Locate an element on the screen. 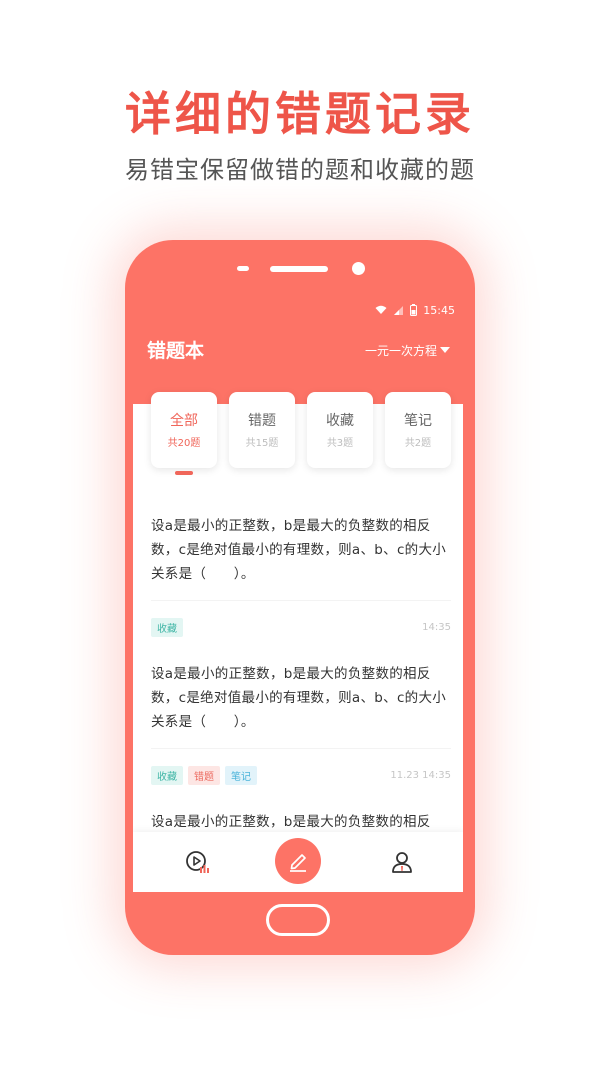 The width and height of the screenshot is (600, 1067). tab-favorites: 收藏 共3题 is located at coordinates (340, 430).